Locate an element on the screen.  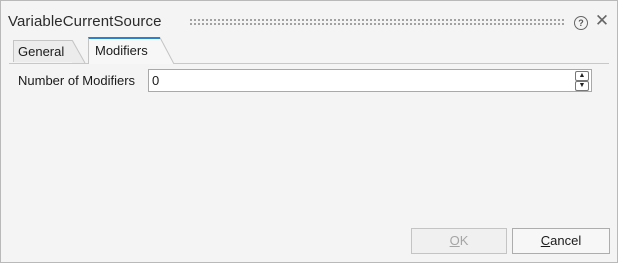
tab-strip: General Modifiers is located at coordinates (309, 50).